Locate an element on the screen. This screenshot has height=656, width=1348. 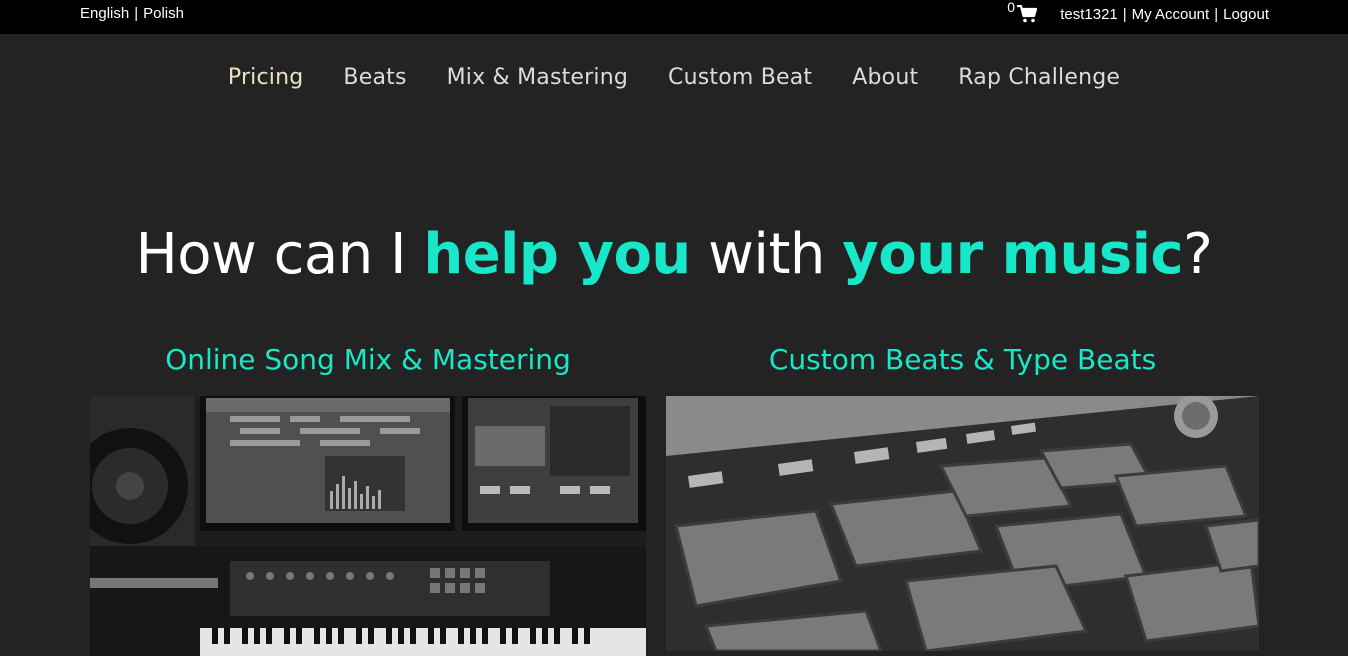
card-title: Custom Beats & Type Beats is located at coordinates (962, 360).